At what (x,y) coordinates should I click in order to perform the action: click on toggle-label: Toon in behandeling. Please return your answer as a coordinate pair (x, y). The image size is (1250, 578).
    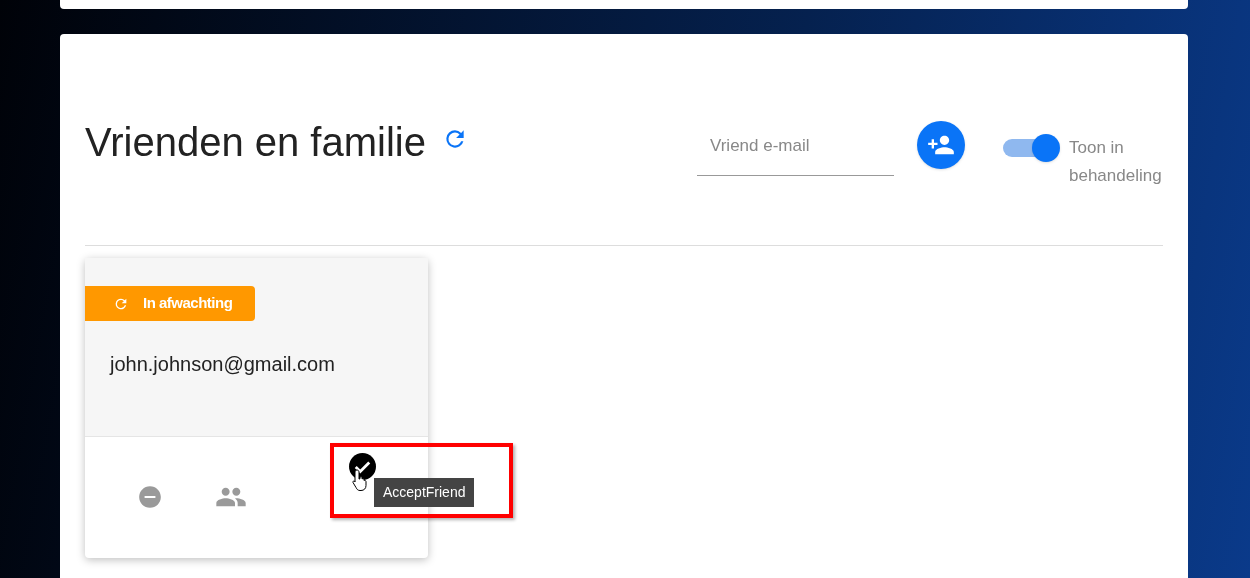
    Looking at the image, I should click on (1116, 162).